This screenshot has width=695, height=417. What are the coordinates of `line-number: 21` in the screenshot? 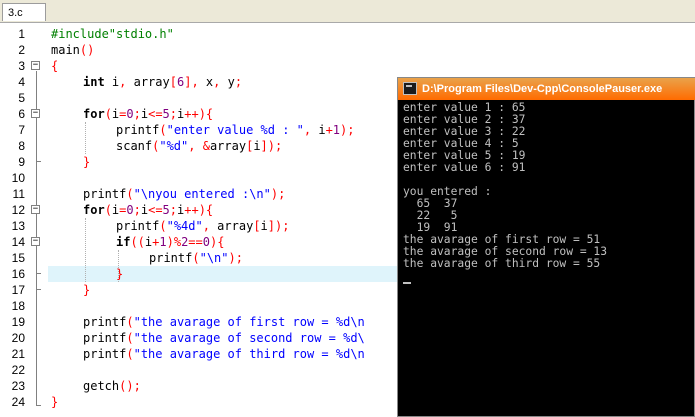 It's located at (18, 354).